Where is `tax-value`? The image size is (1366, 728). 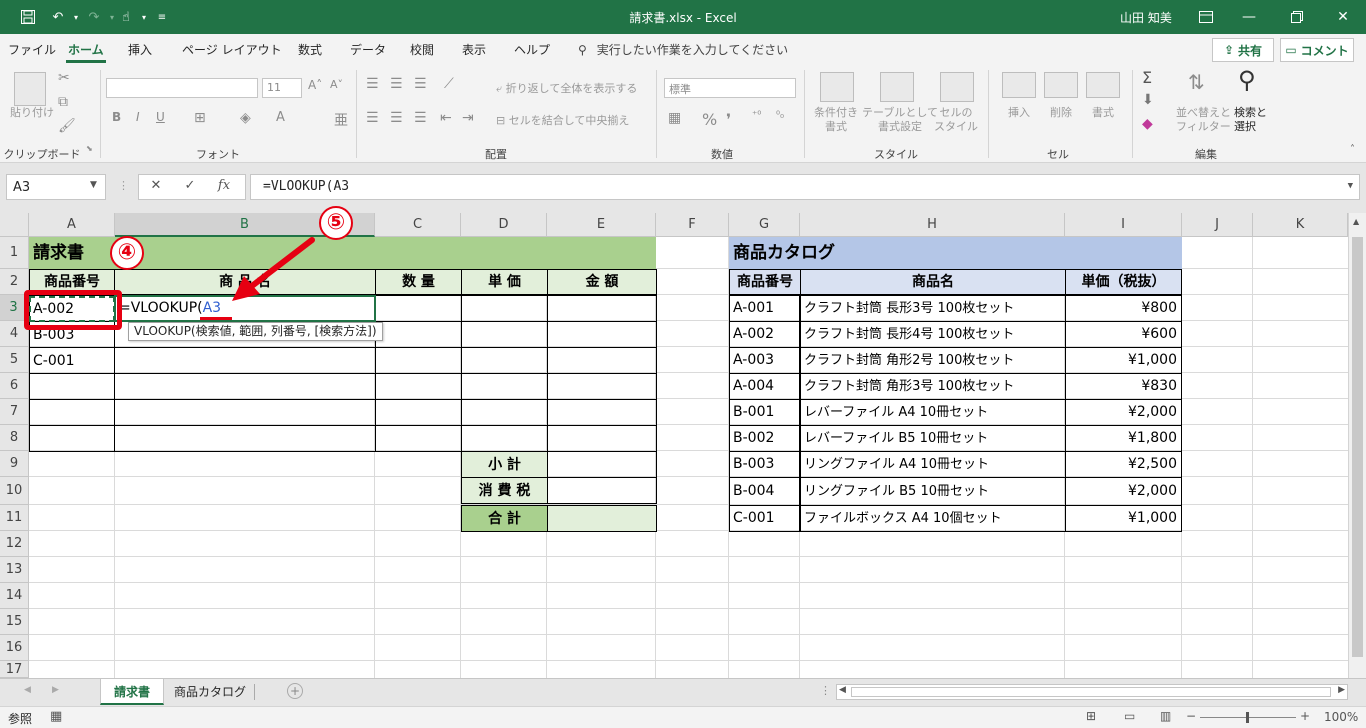 tax-value is located at coordinates (602, 490).